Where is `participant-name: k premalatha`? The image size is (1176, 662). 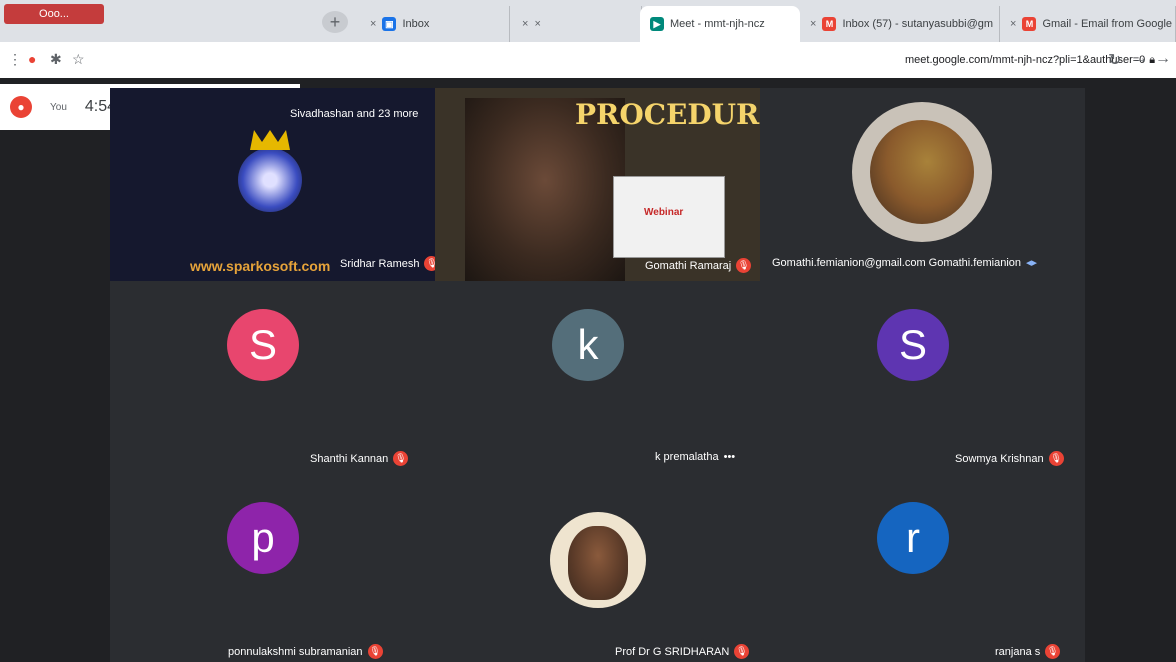 participant-name: k premalatha is located at coordinates (687, 457).